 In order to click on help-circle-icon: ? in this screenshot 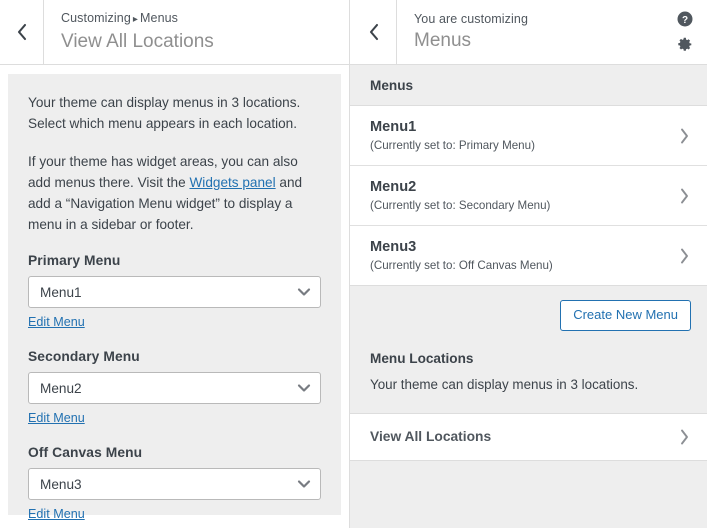, I will do `click(685, 19)`.